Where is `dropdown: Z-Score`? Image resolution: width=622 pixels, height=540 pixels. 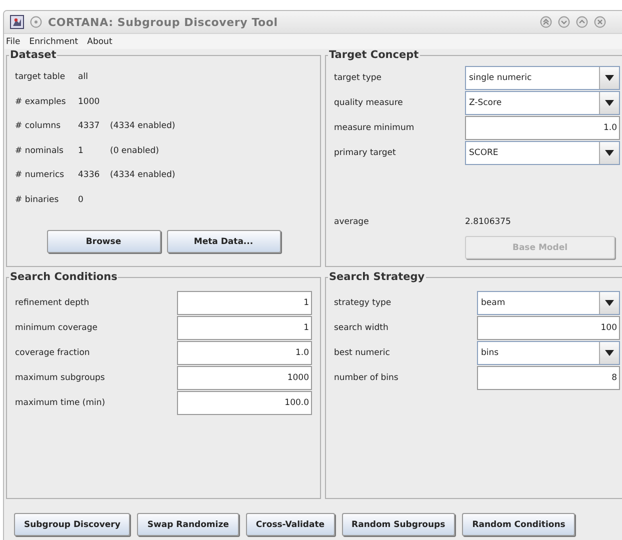 dropdown: Z-Score is located at coordinates (542, 102).